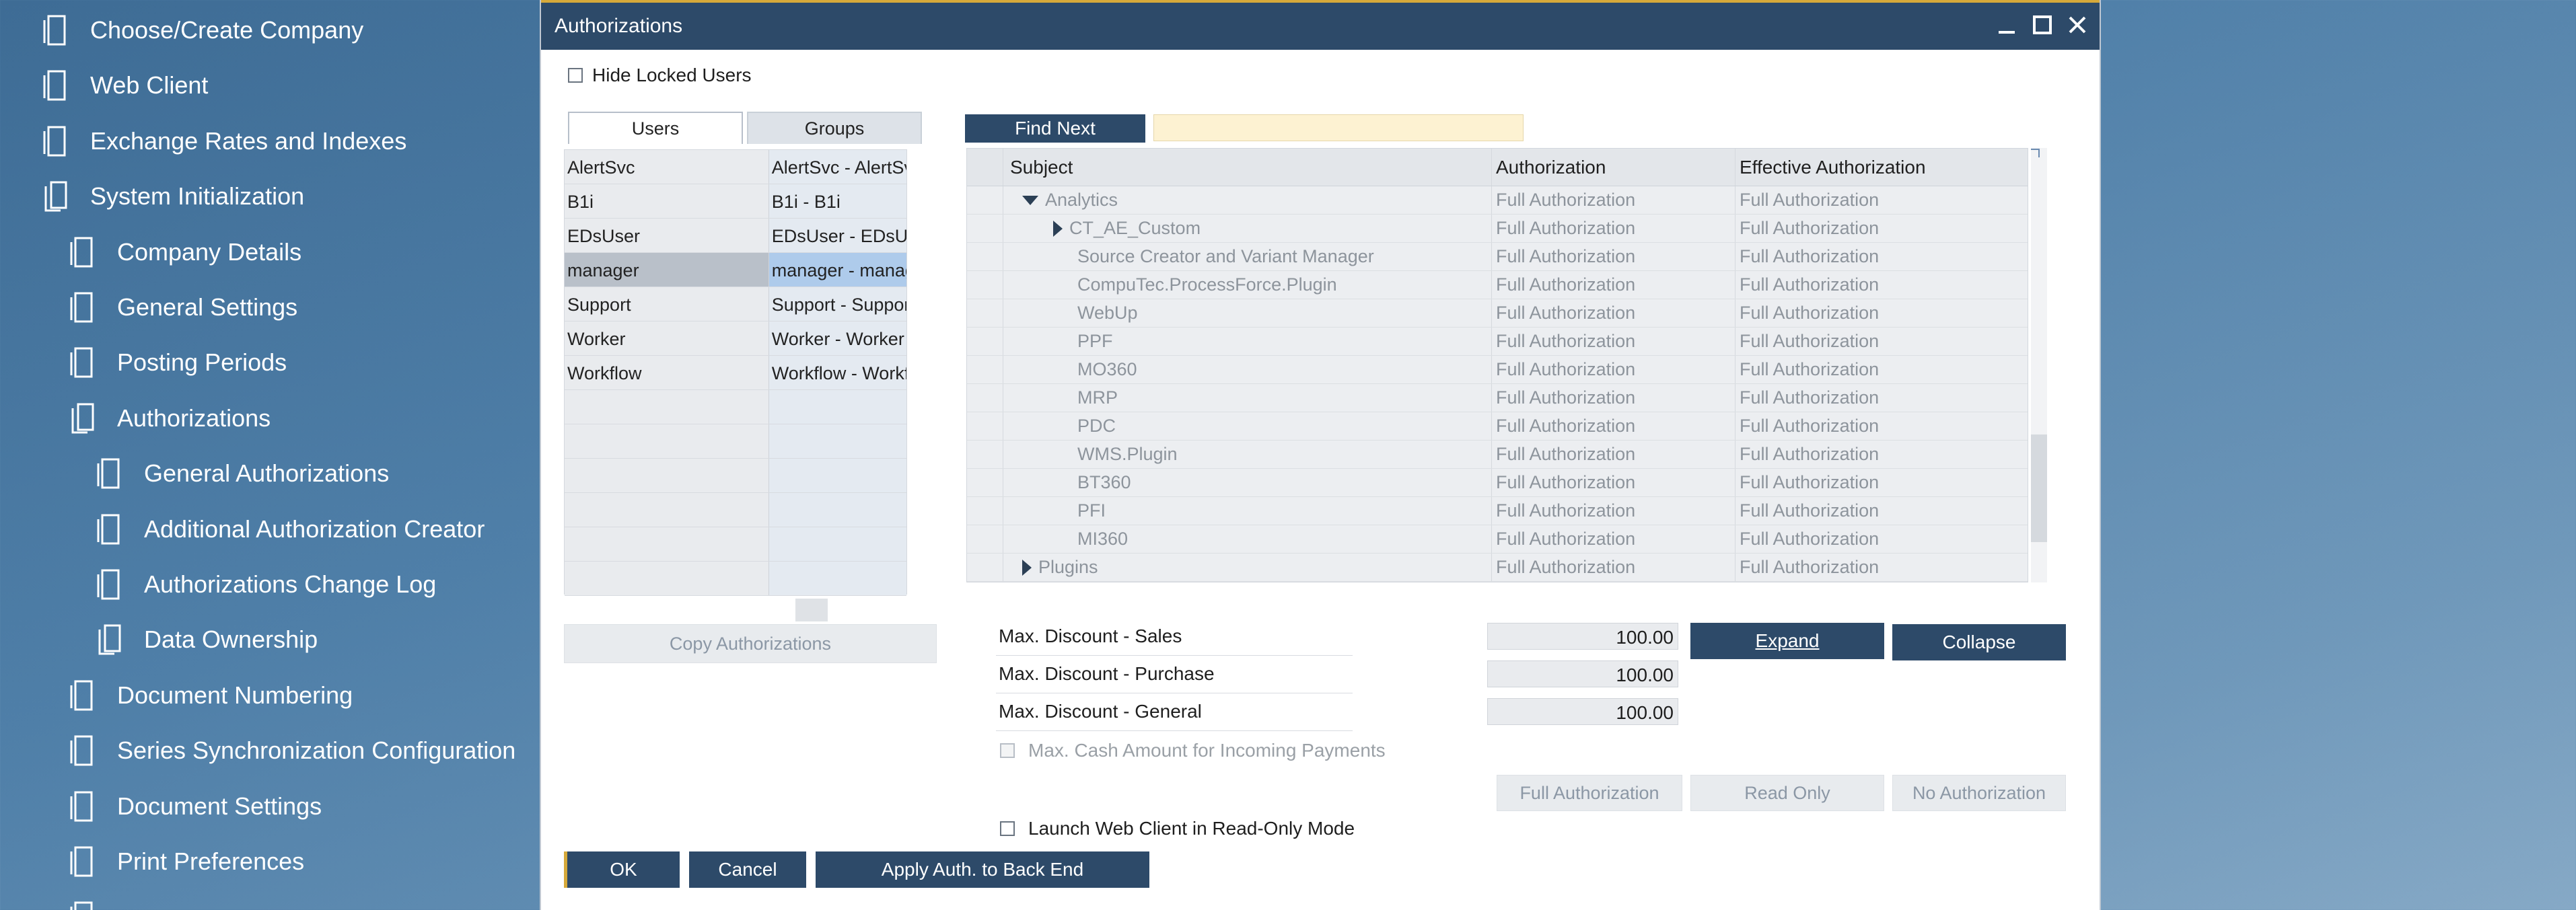  Describe the element at coordinates (265, 585) in the screenshot. I see `nav-item: Authorizations Change Log` at that location.